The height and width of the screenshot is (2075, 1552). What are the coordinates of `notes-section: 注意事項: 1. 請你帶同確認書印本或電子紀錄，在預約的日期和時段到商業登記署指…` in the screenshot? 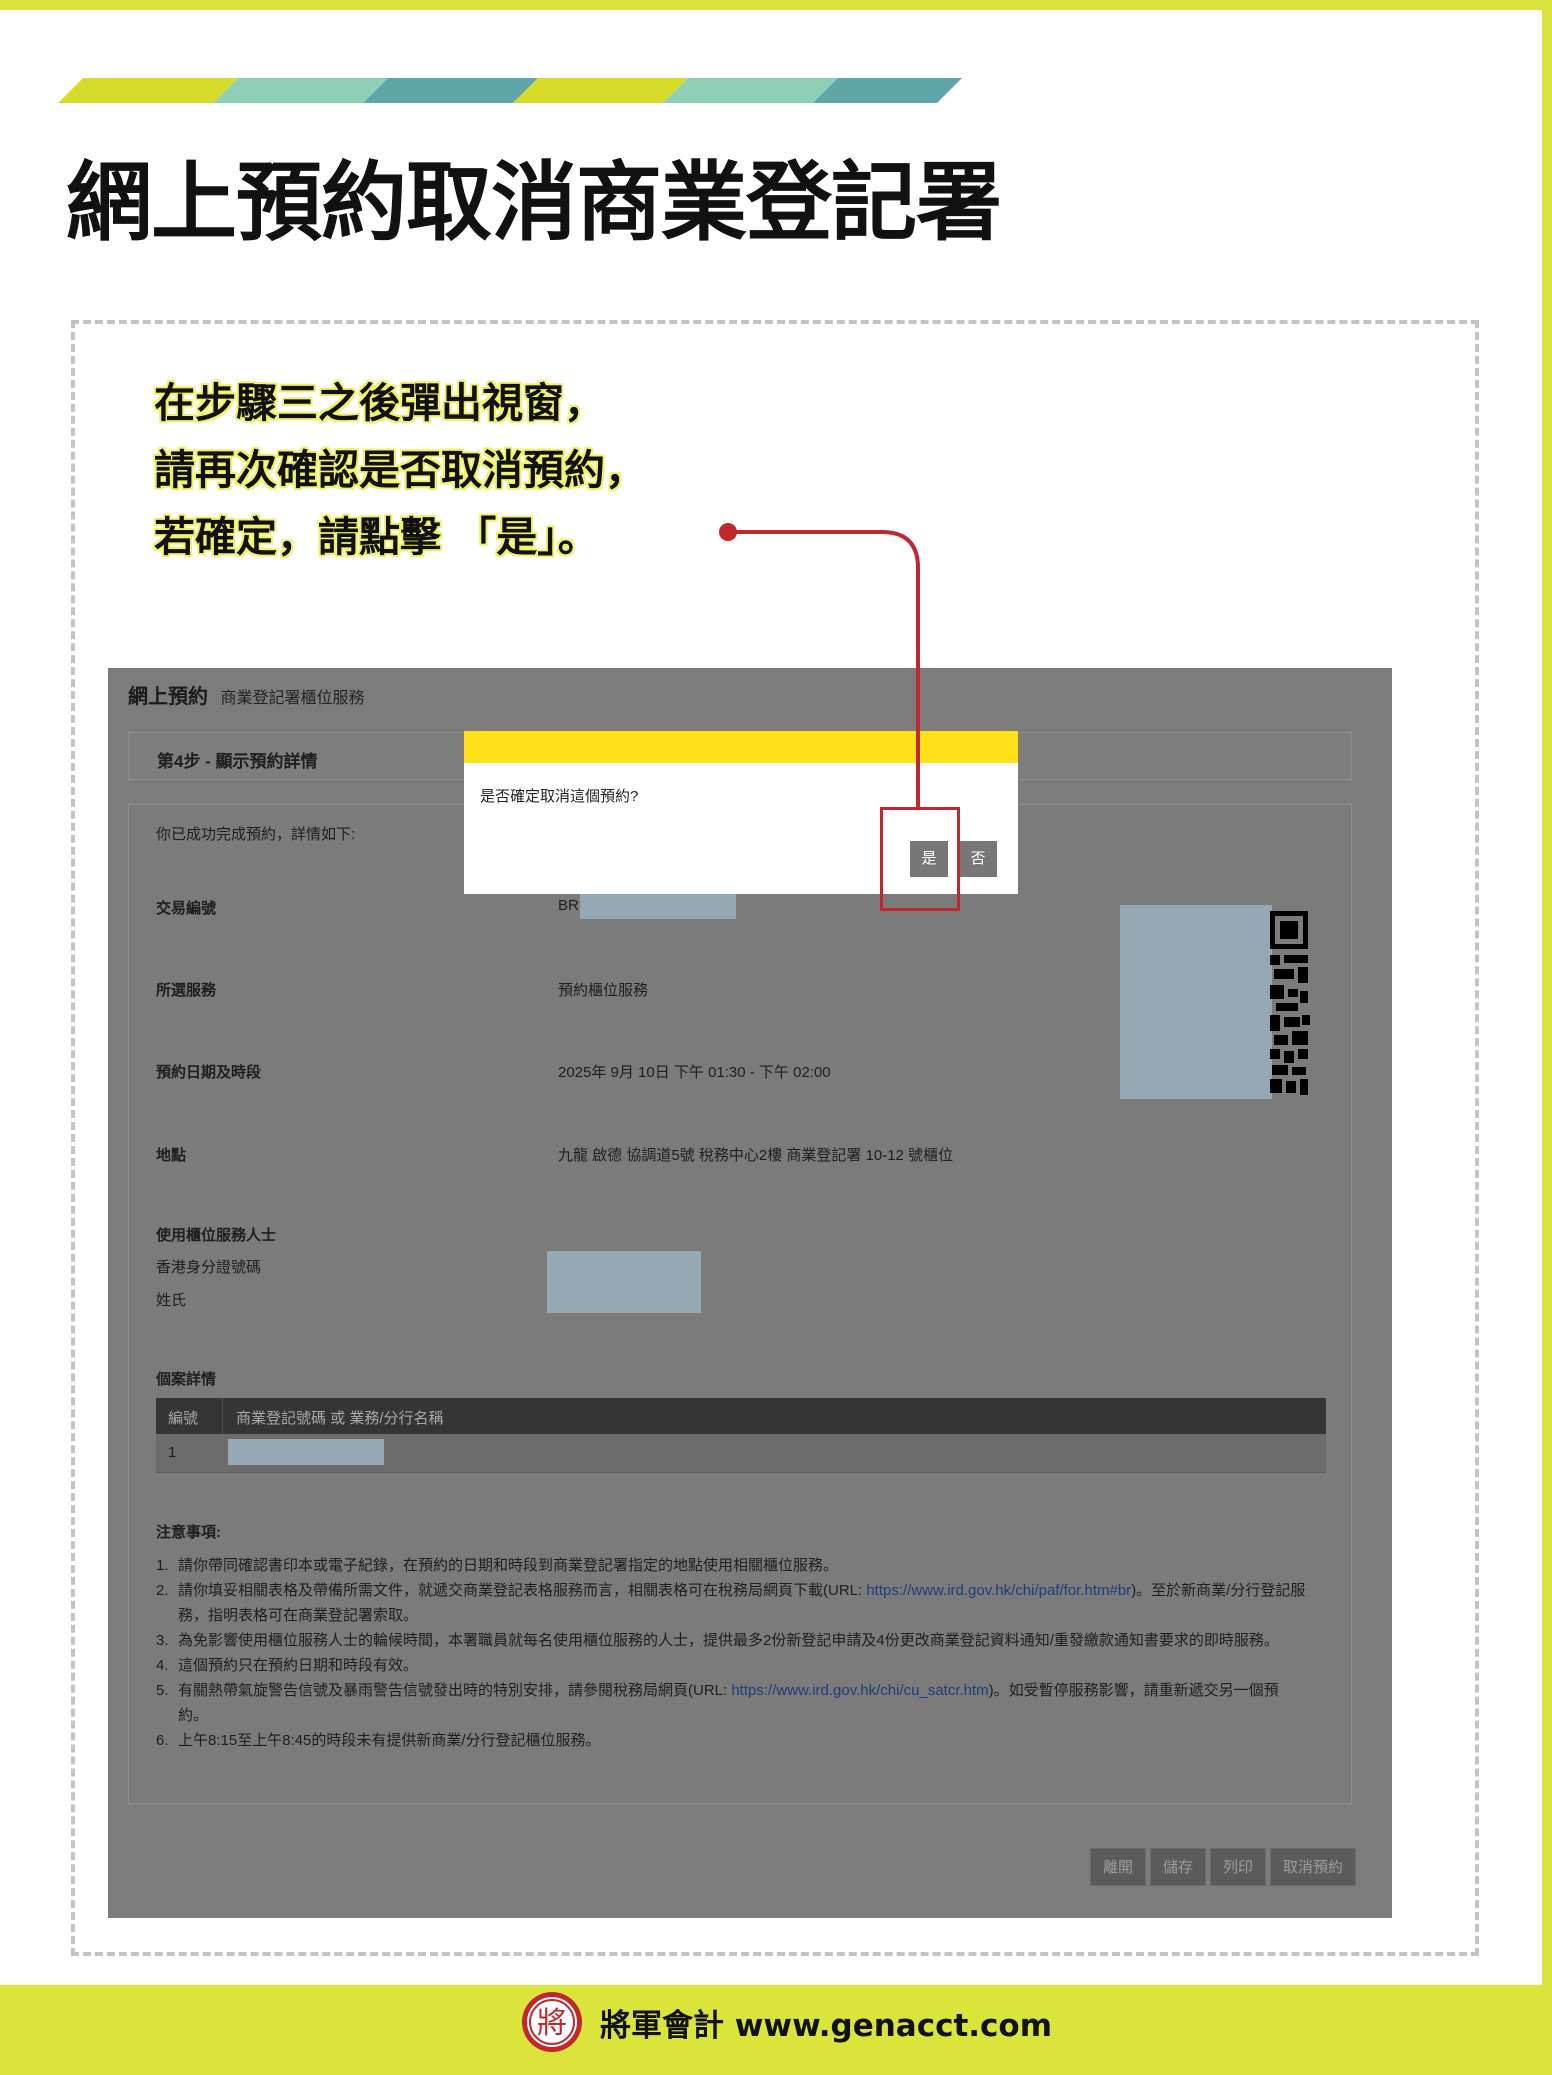 It's located at (731, 1636).